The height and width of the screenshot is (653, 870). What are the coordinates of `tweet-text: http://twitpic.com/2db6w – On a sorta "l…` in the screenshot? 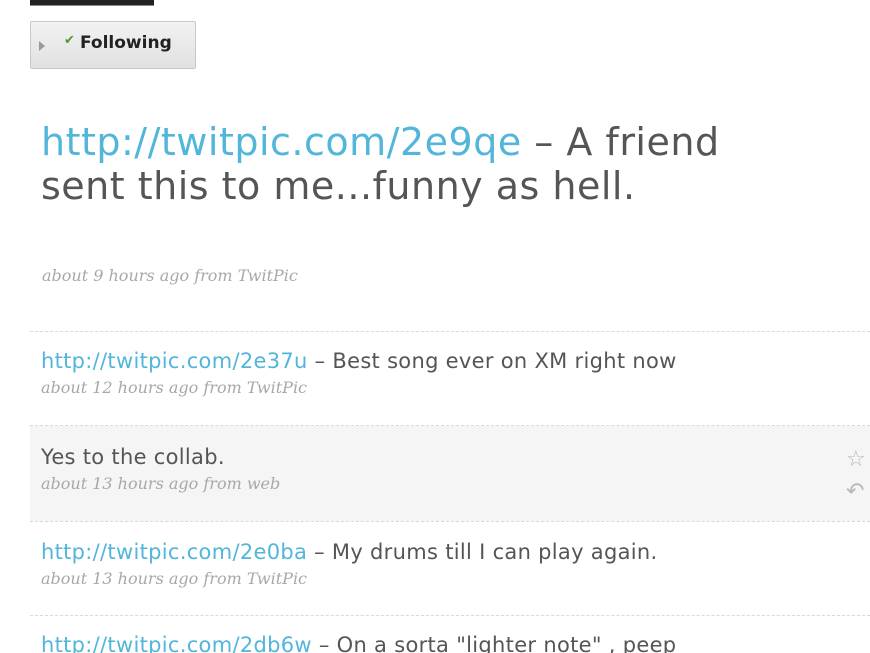 It's located at (455, 642).